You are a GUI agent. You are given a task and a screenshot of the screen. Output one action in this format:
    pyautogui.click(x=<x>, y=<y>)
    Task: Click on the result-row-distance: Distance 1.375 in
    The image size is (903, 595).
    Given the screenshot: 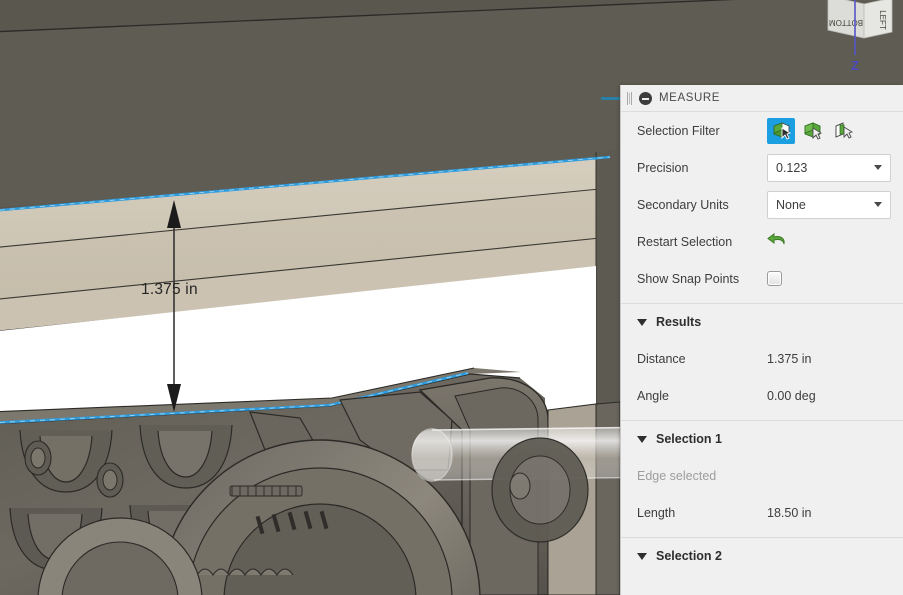 What is the action you would take?
    pyautogui.click(x=762, y=358)
    